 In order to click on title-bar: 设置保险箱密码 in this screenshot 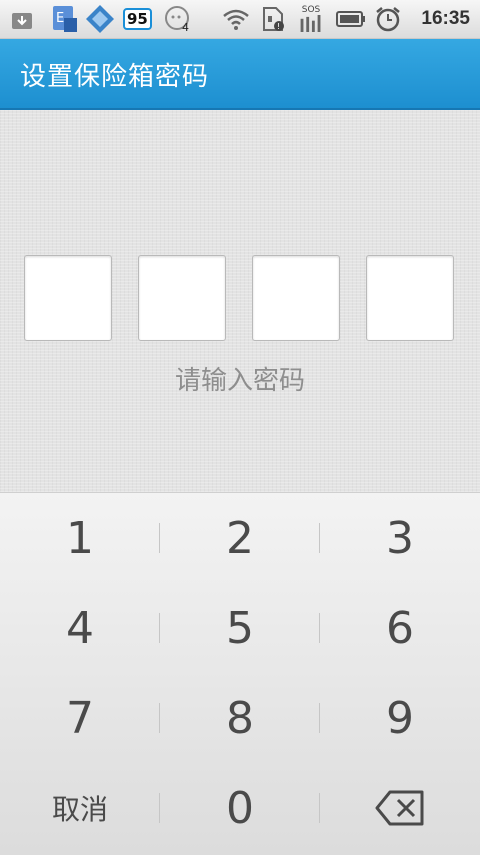, I will do `click(240, 74)`.